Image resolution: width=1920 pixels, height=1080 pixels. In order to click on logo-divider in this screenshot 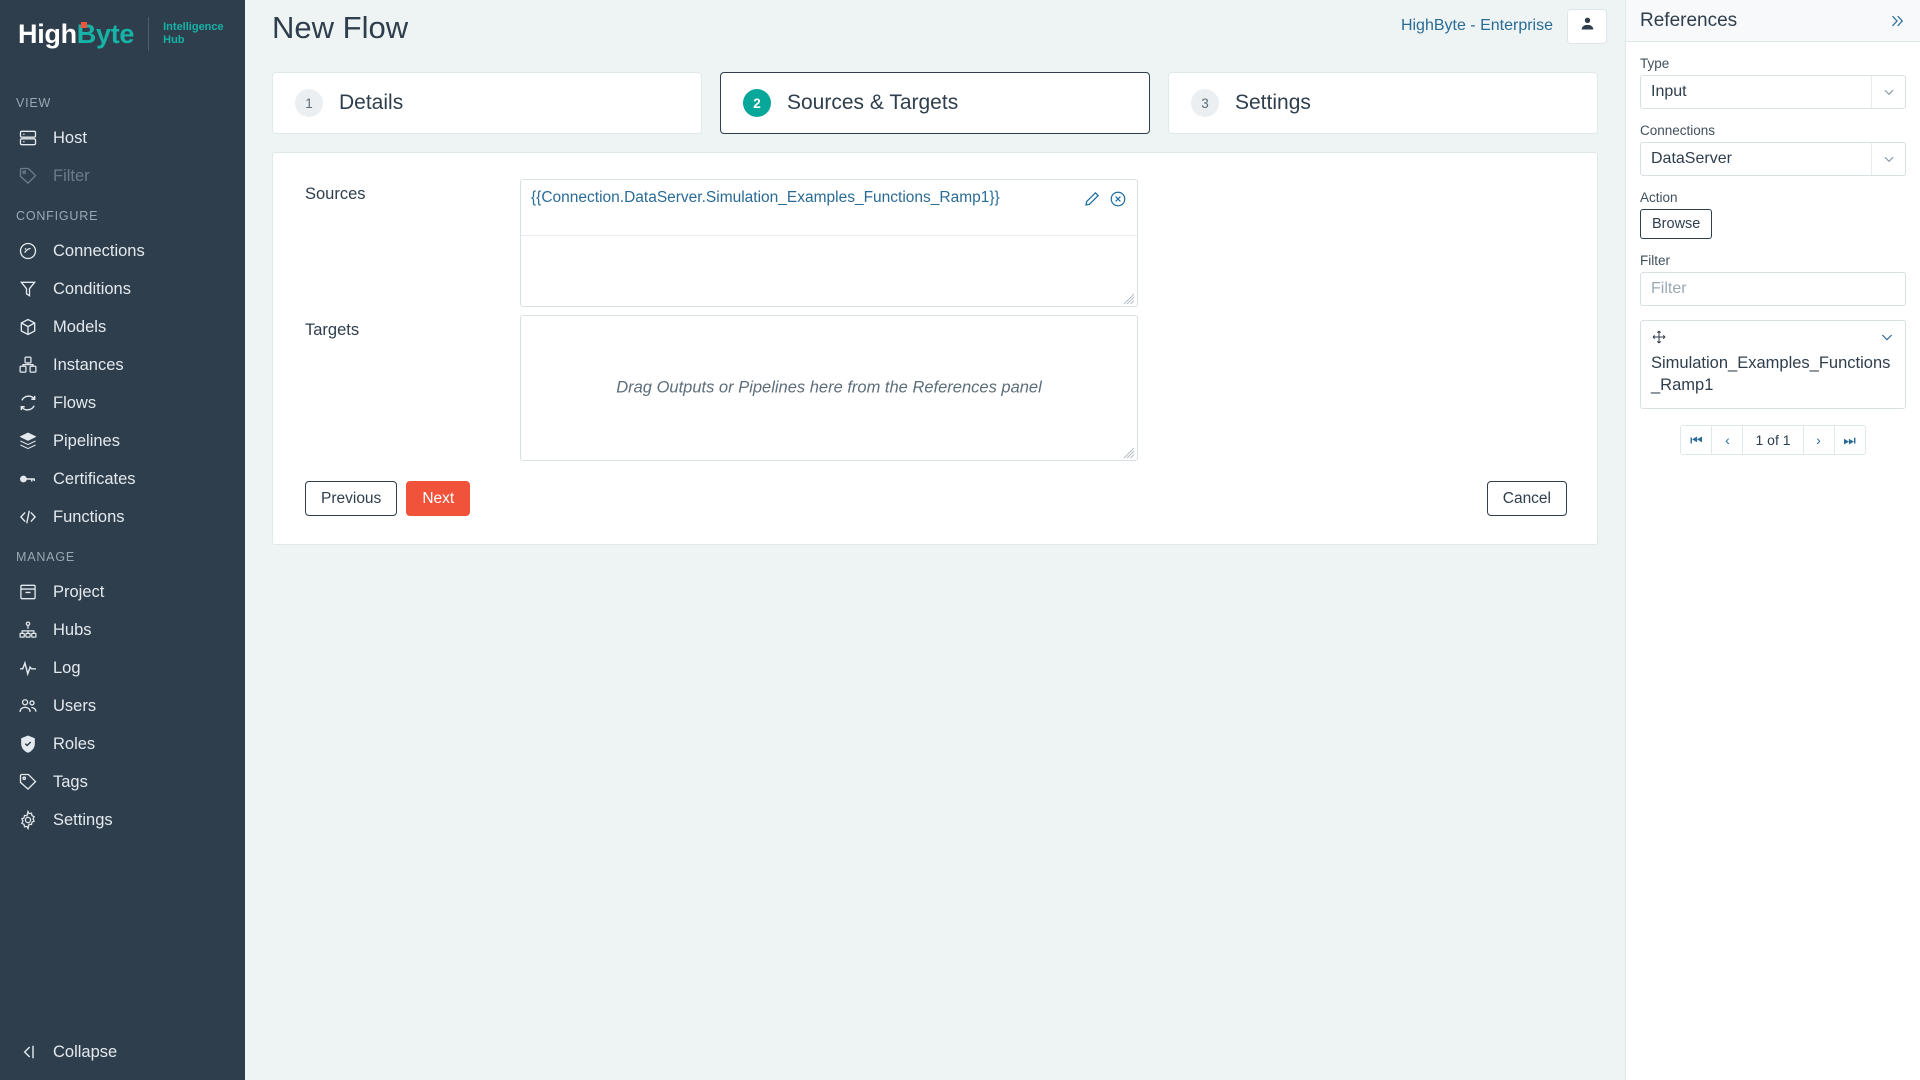, I will do `click(149, 34)`.